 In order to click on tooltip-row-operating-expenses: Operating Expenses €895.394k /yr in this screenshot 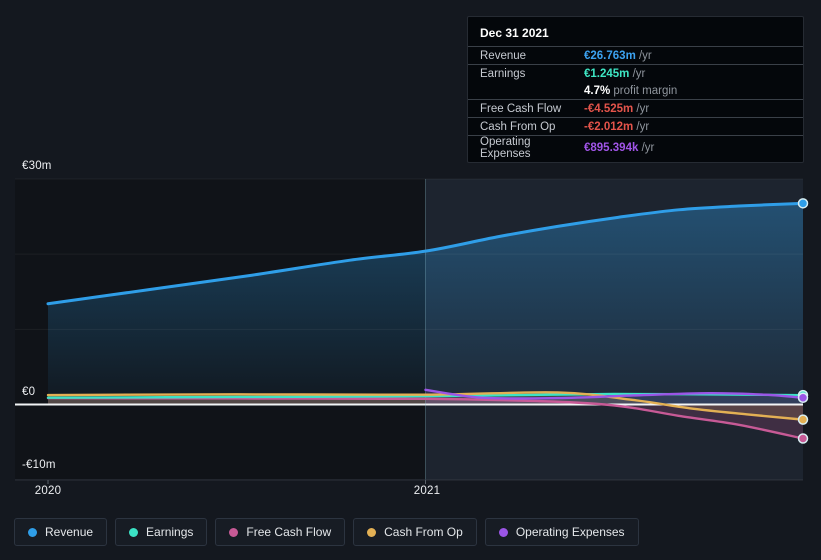, I will do `click(635, 147)`.